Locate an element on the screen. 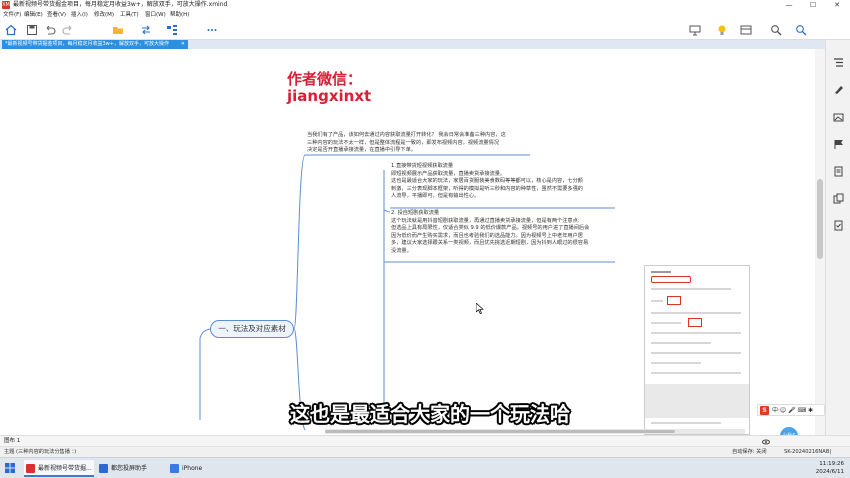 Image resolution: width=850 pixels, height=478 pixels. note-line: 多，建议大家选择跟关系一类视频，而且优先挑选近期短剧，因为抖到人眼过的很容易 is located at coordinates (490, 243).